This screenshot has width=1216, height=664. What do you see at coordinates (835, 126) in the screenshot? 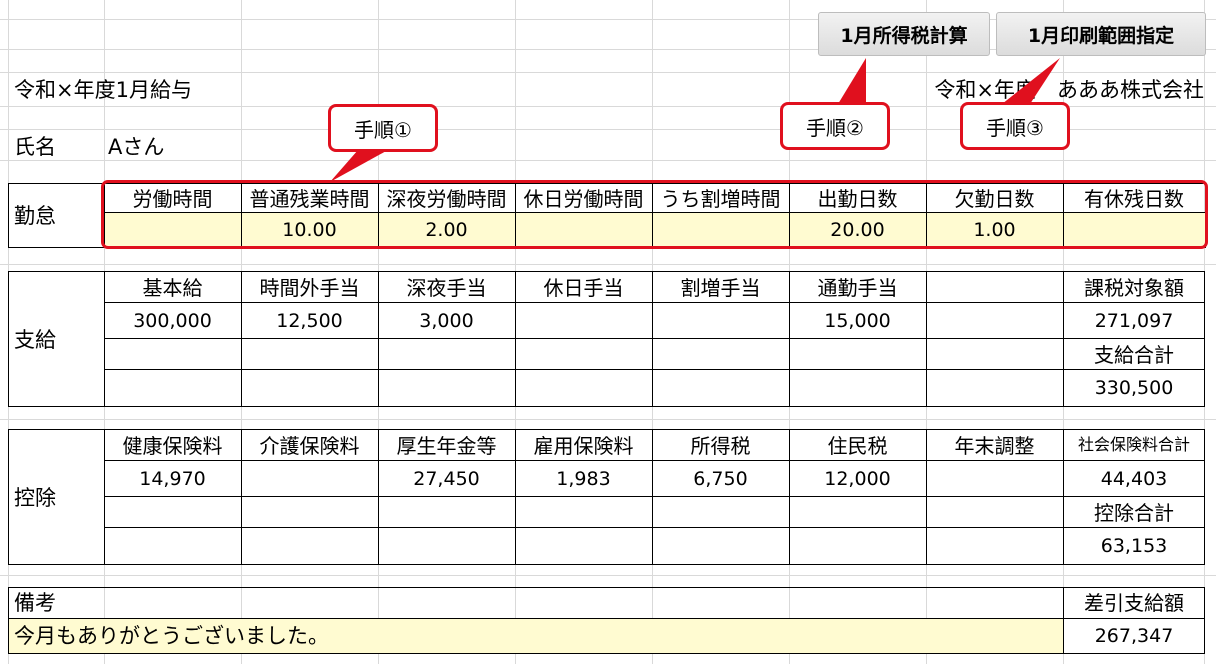
I see `step2-callout: 手順②` at bounding box center [835, 126].